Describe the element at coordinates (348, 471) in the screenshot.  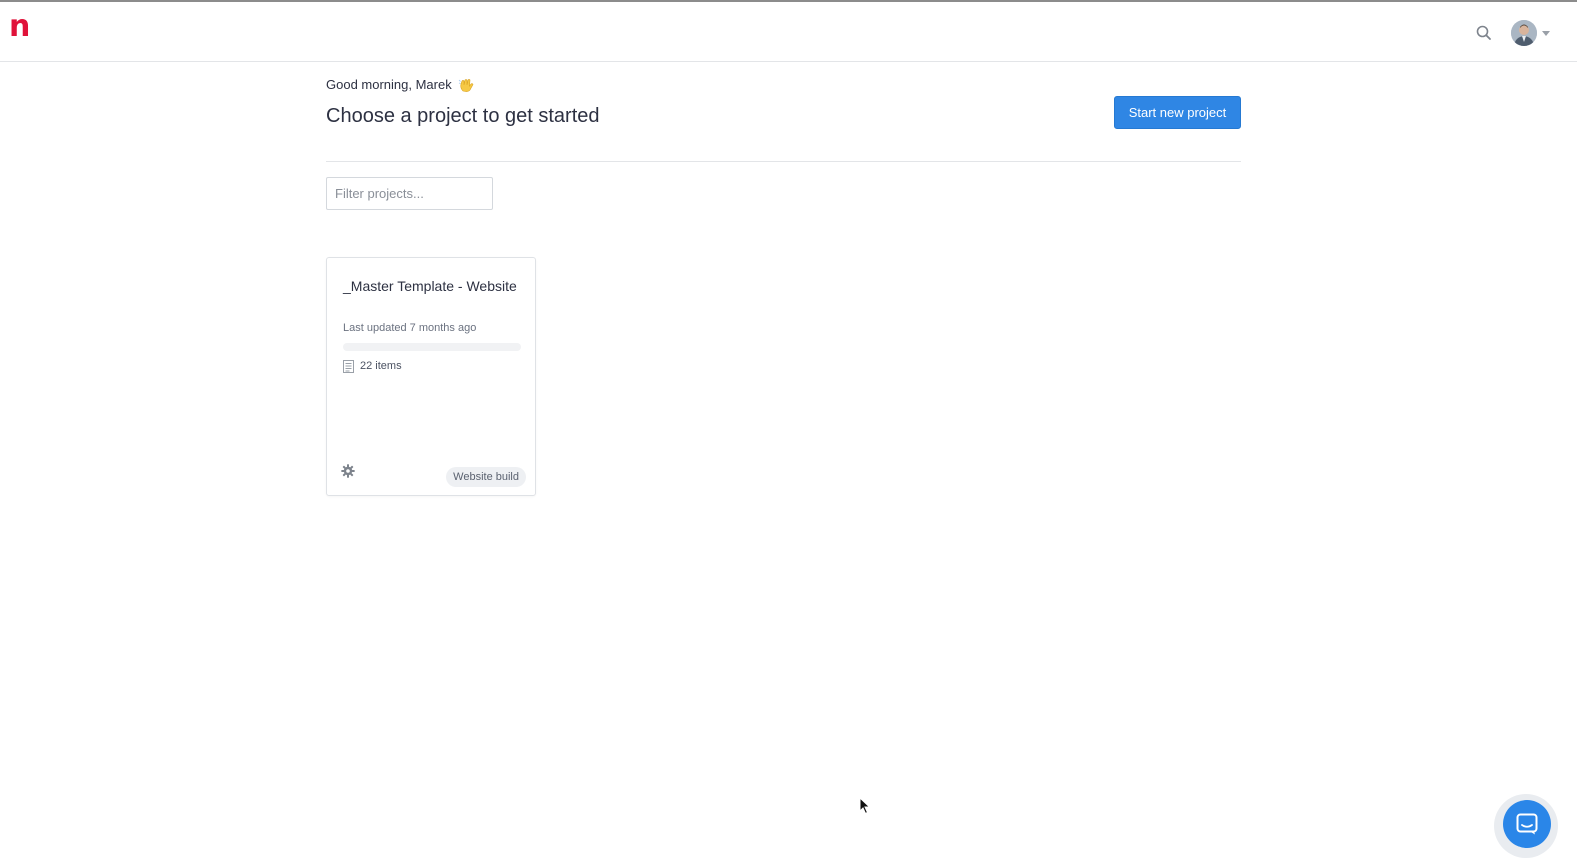
I see `gear-icon` at that location.